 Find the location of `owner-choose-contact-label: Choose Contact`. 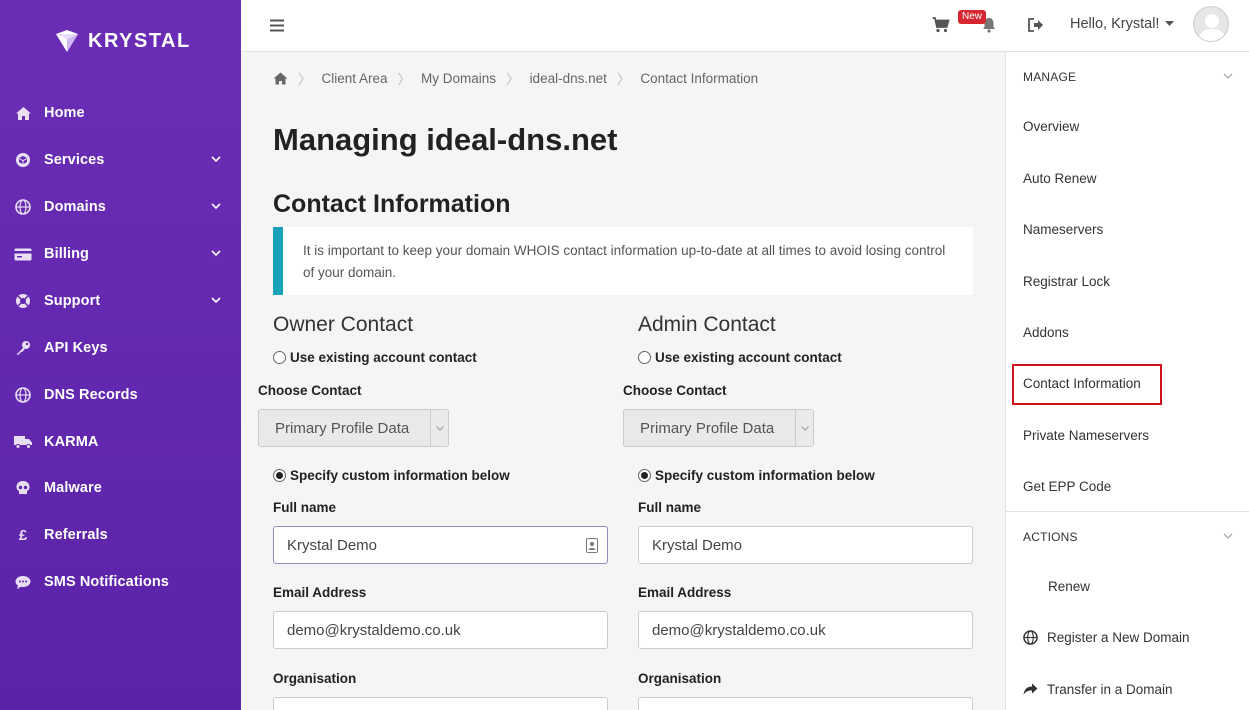

owner-choose-contact-label: Choose Contact is located at coordinates (310, 390).